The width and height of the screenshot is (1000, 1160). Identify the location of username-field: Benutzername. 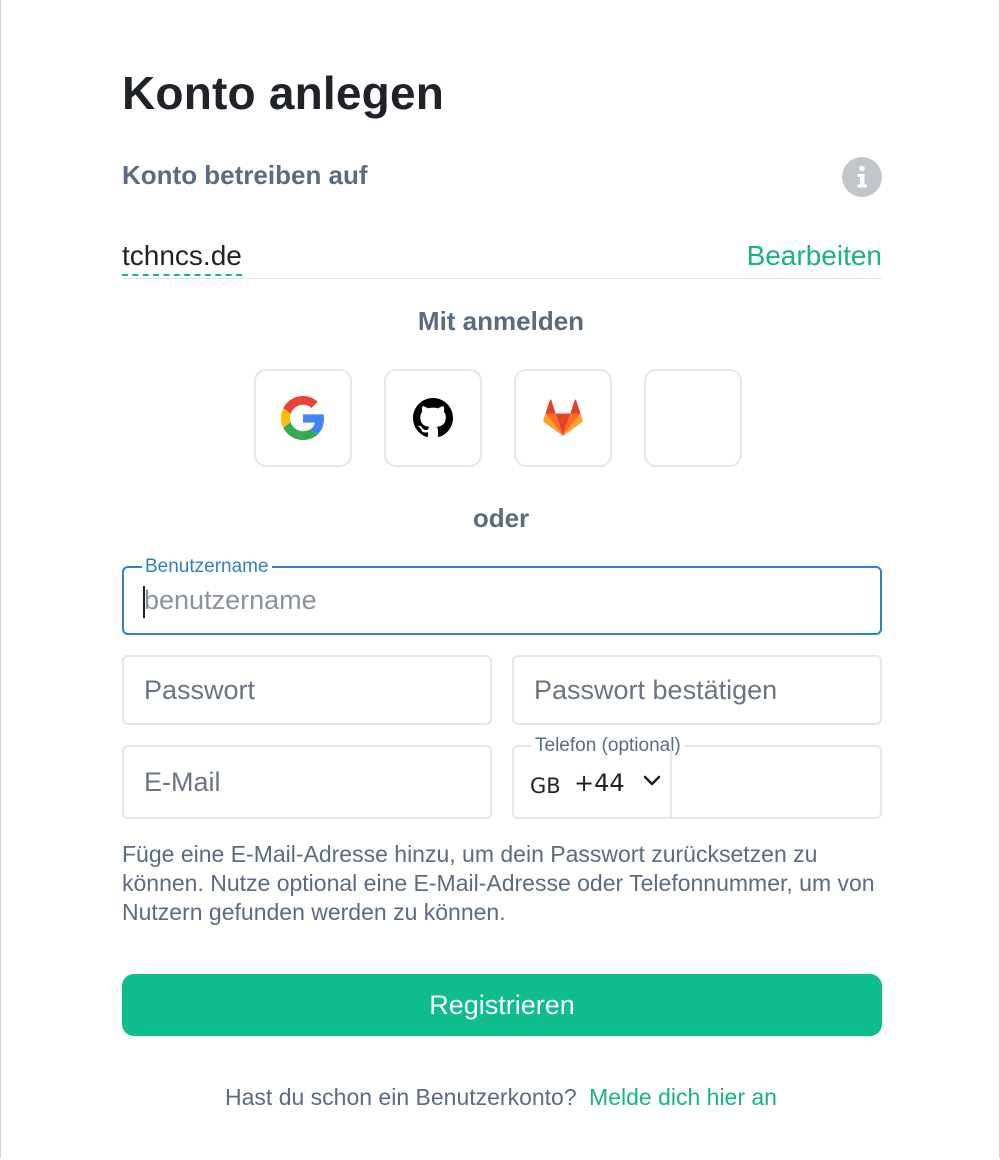
(502, 595).